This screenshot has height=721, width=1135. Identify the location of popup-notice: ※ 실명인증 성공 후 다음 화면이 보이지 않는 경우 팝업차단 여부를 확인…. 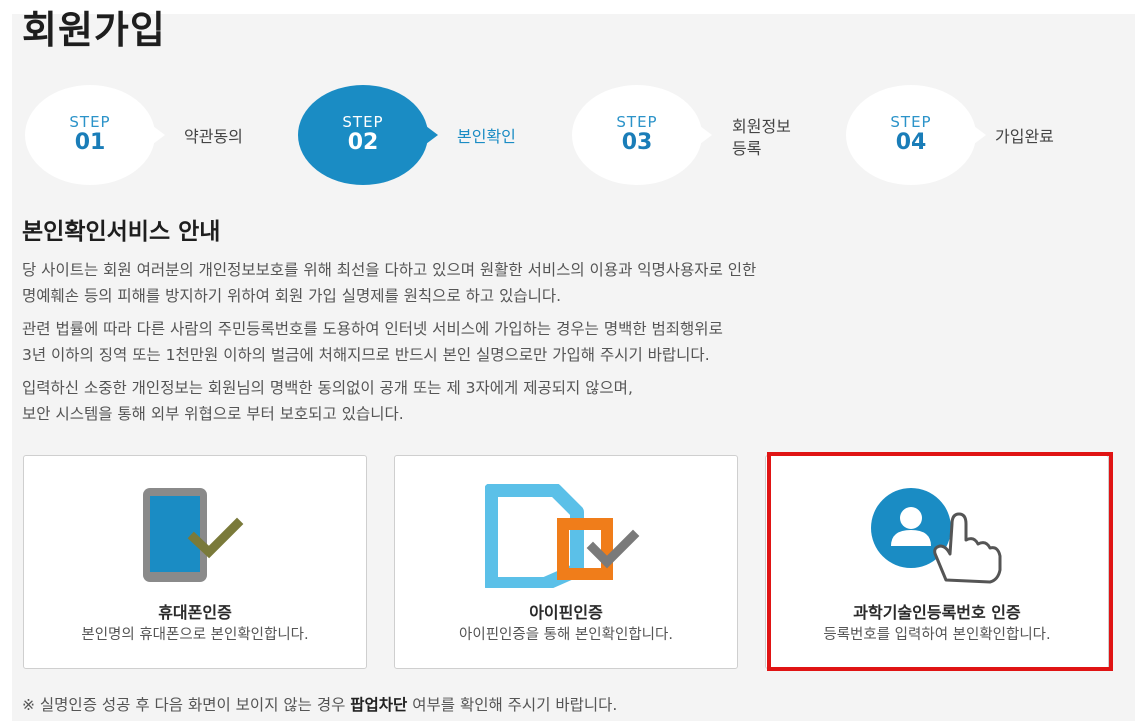
(319, 704).